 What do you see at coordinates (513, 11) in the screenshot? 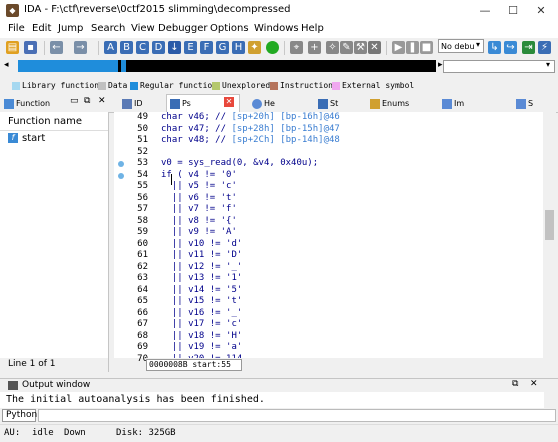
I see `maximize-button: ☐` at bounding box center [513, 11].